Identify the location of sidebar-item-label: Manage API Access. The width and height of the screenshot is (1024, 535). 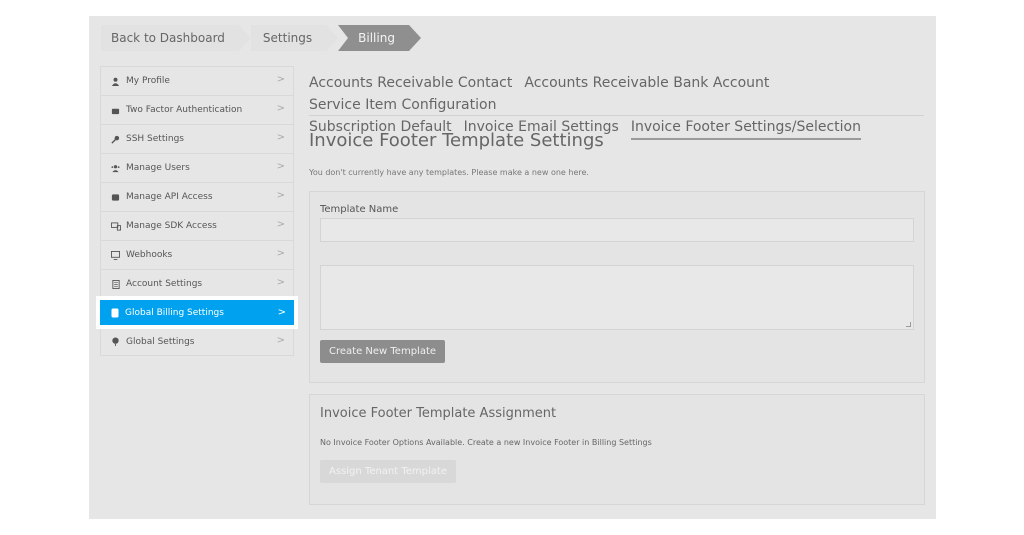
(169, 197).